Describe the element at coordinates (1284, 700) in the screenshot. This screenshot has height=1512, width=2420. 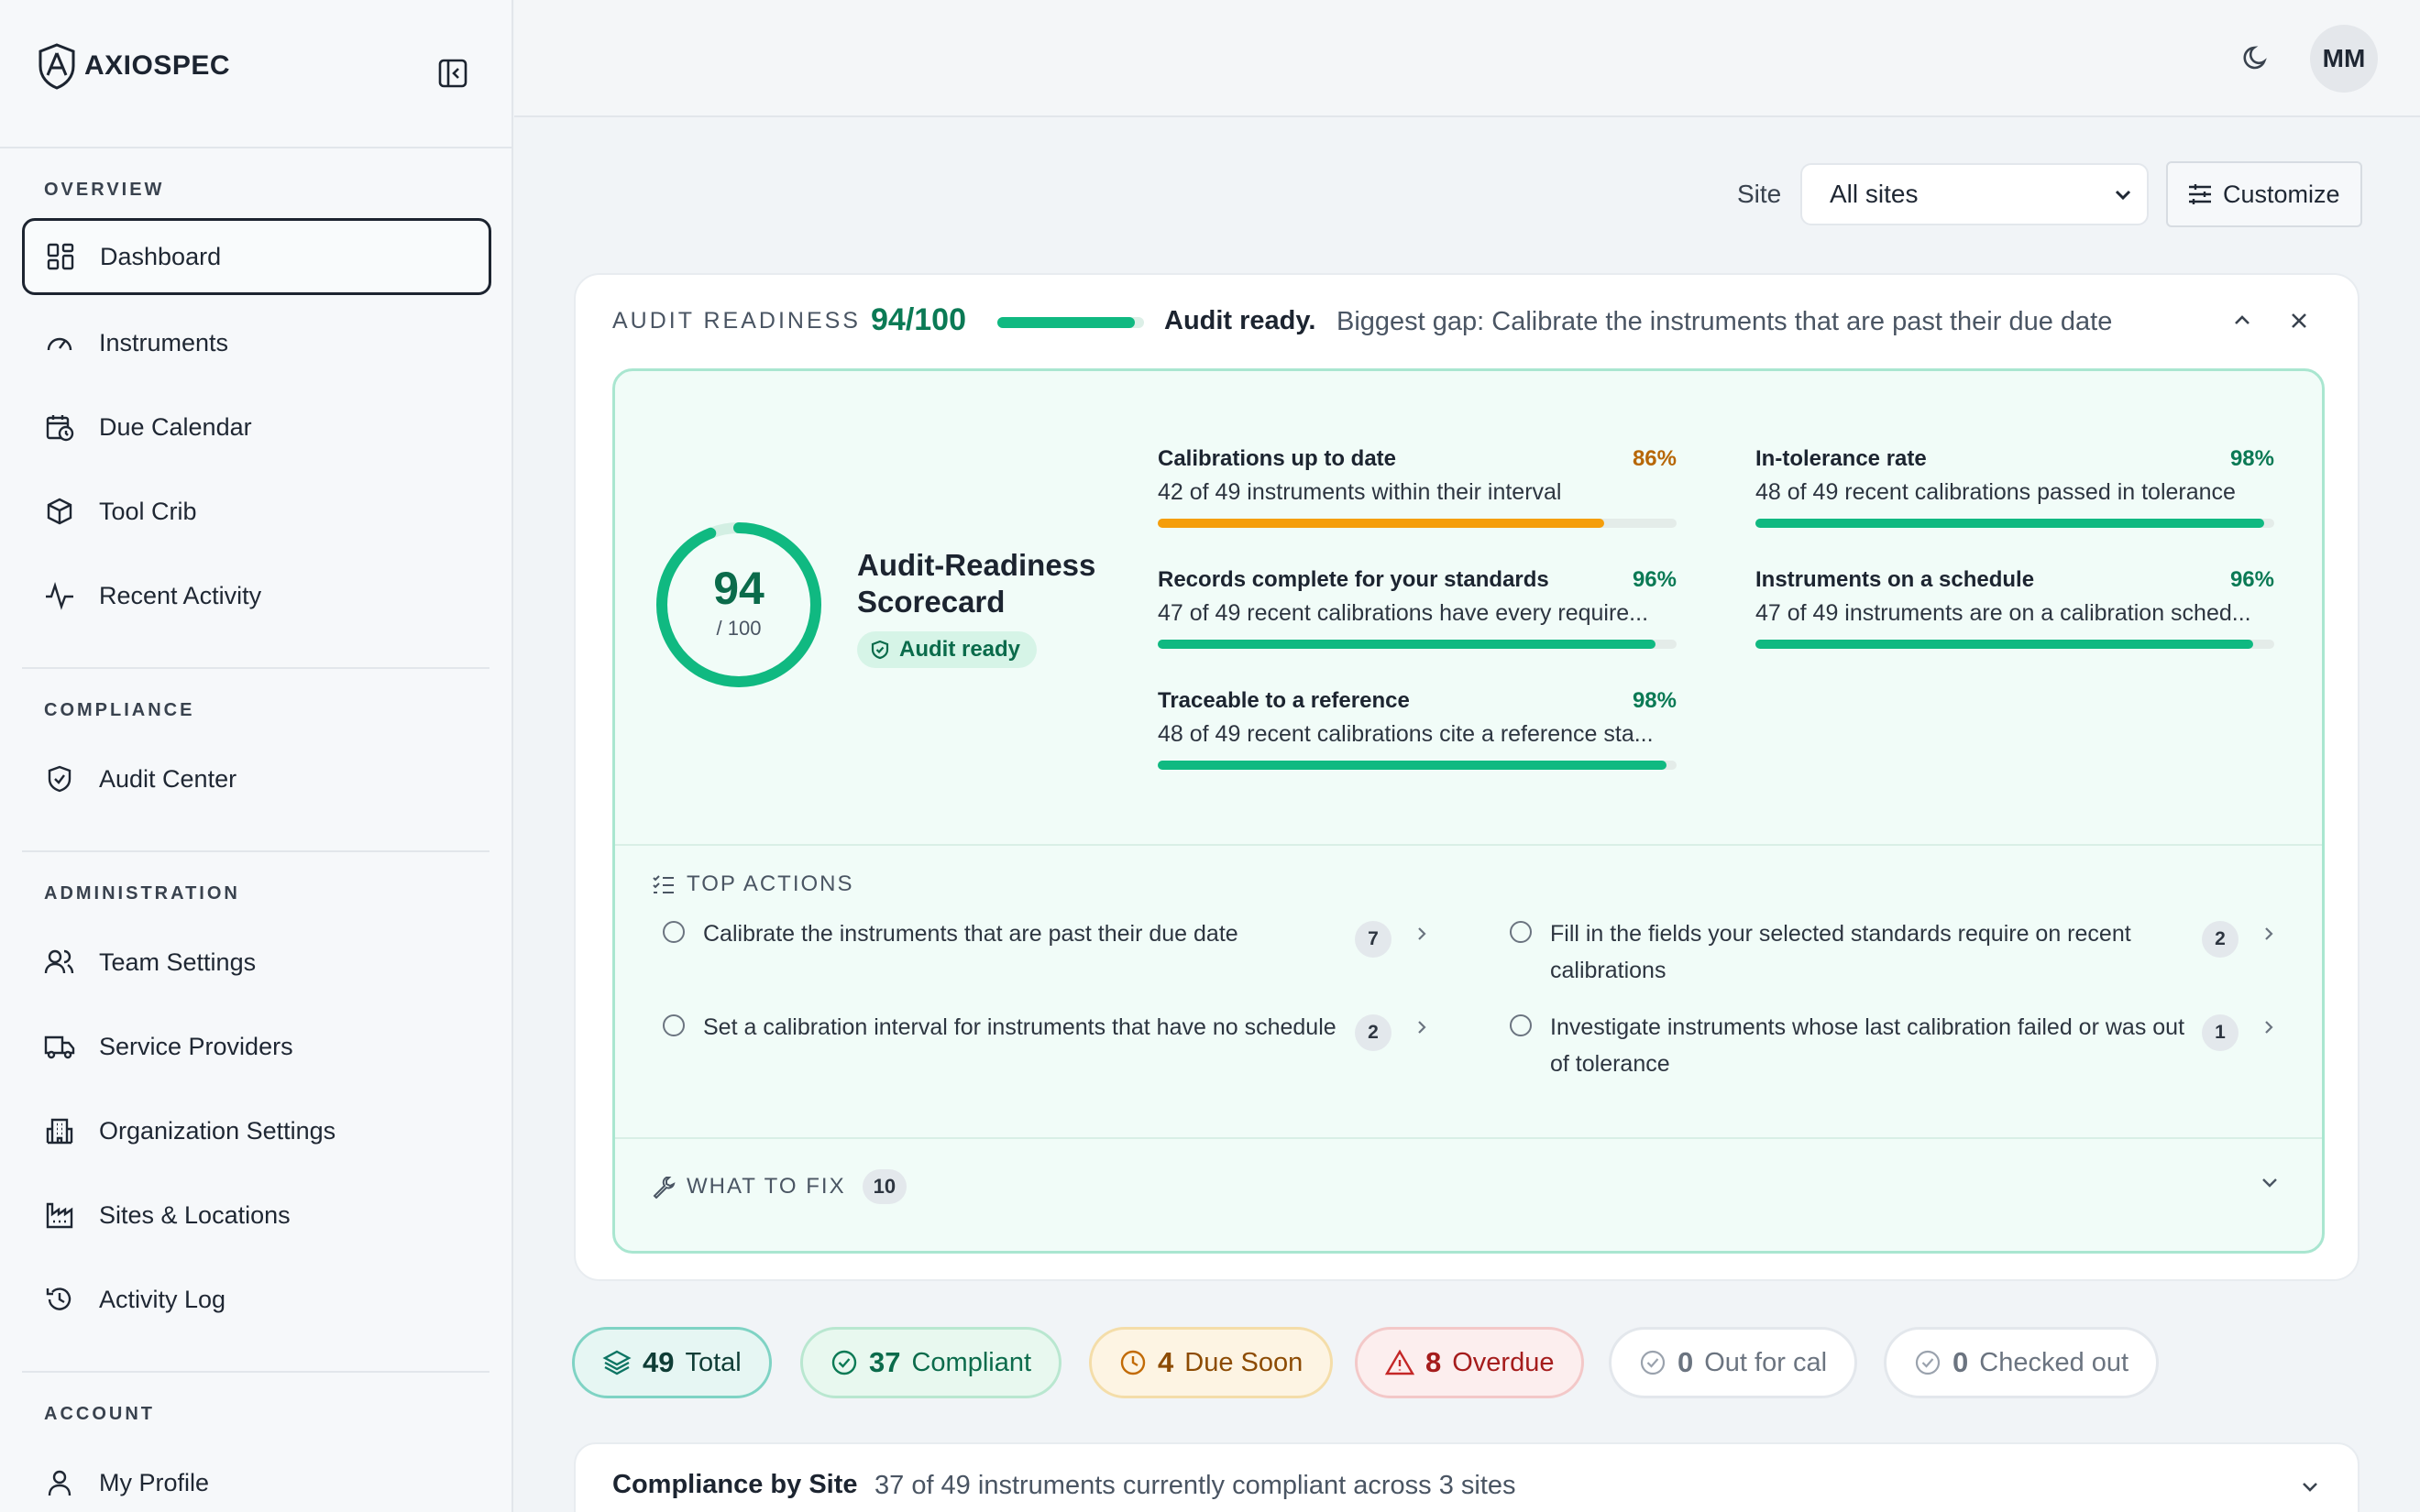
I see `metric-title: Traceable to a reference` at that location.